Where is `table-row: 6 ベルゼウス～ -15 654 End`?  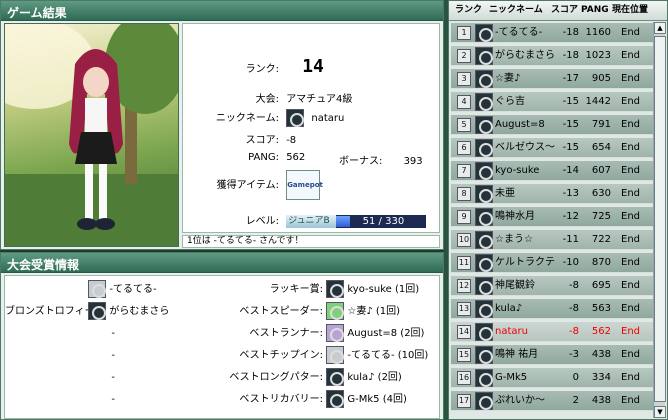
table-row: 6 ベルゼウス～ -15 654 End is located at coordinates (553, 148).